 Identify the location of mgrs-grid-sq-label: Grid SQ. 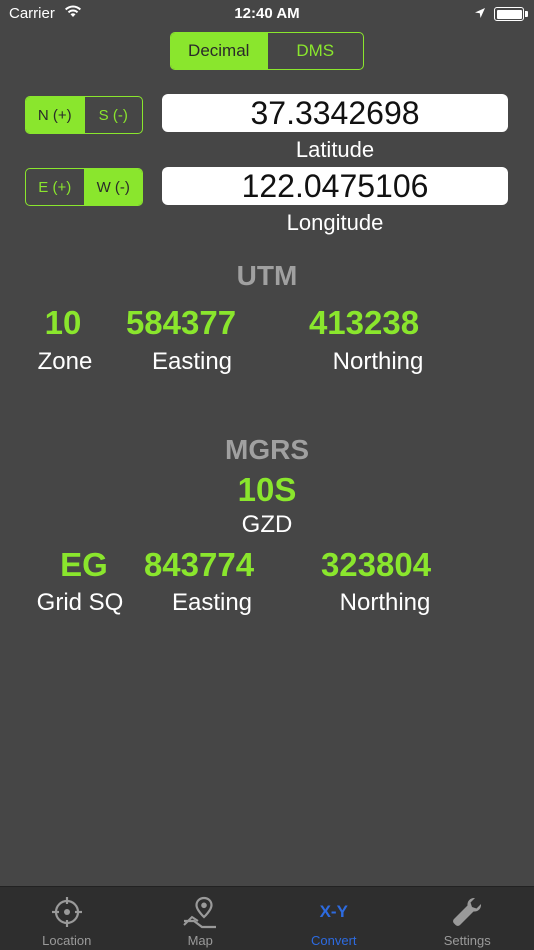
(80, 602).